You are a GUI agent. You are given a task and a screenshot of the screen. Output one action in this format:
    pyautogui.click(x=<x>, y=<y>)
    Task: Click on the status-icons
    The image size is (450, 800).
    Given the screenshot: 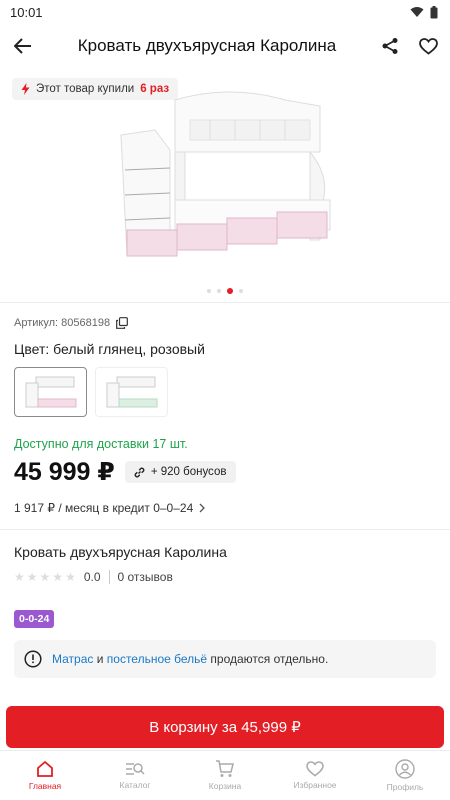 What is the action you would take?
    pyautogui.click(x=424, y=12)
    